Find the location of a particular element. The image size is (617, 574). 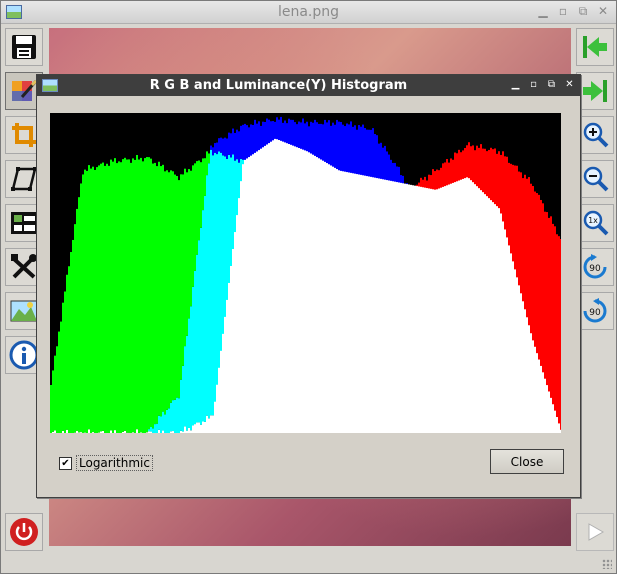

close-window-icon: ✕ is located at coordinates (603, 11).